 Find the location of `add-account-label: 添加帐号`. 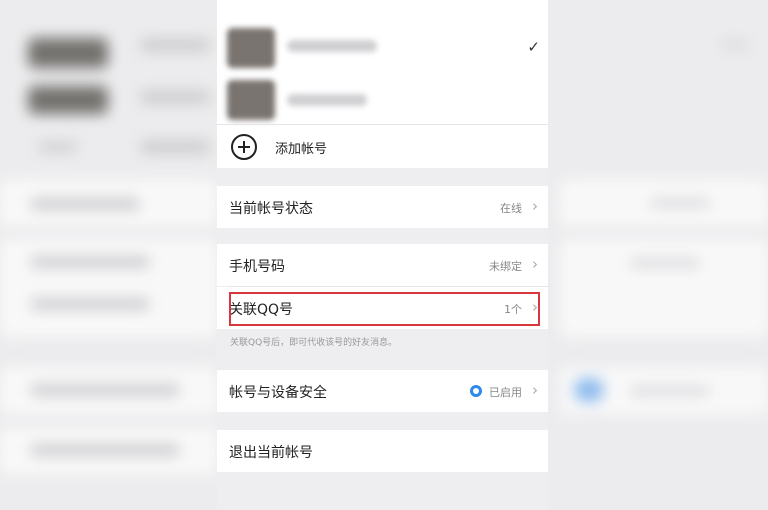

add-account-label: 添加帐号 is located at coordinates (301, 149).